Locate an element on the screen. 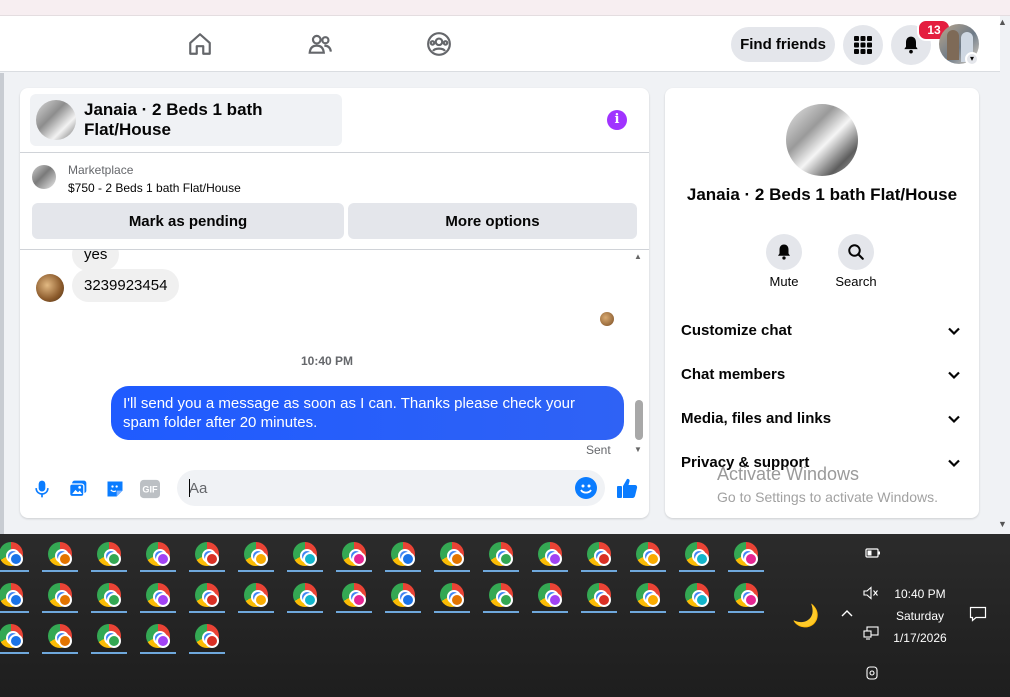 The width and height of the screenshot is (1010, 697). section-chat-members: Chat members is located at coordinates (822, 374).